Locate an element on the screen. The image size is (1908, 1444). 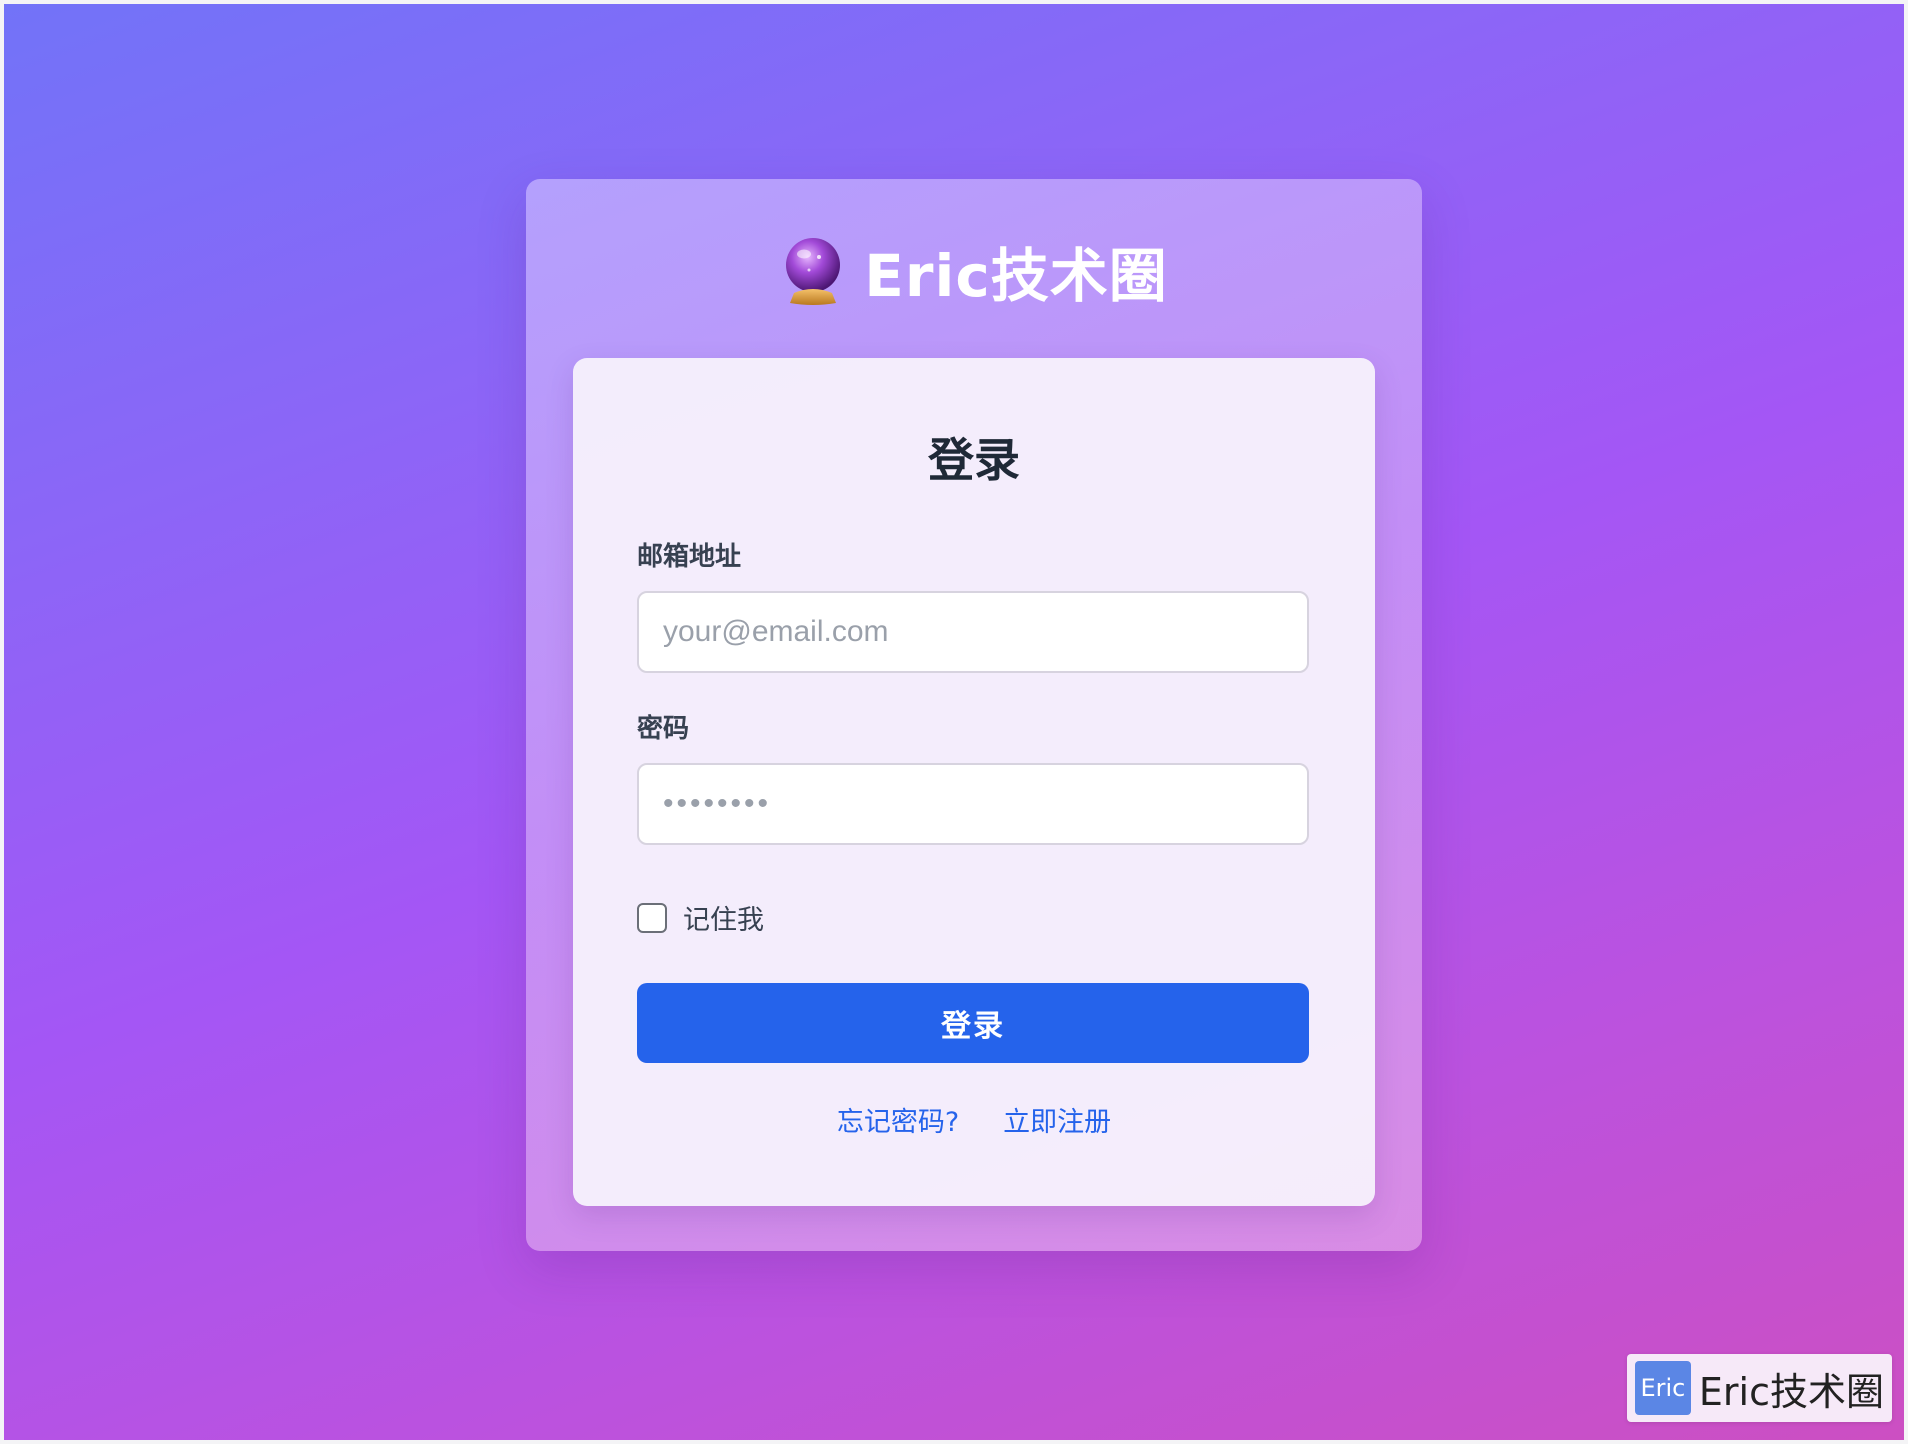
brand-title: Eric技术圈 is located at coordinates (1016, 276).